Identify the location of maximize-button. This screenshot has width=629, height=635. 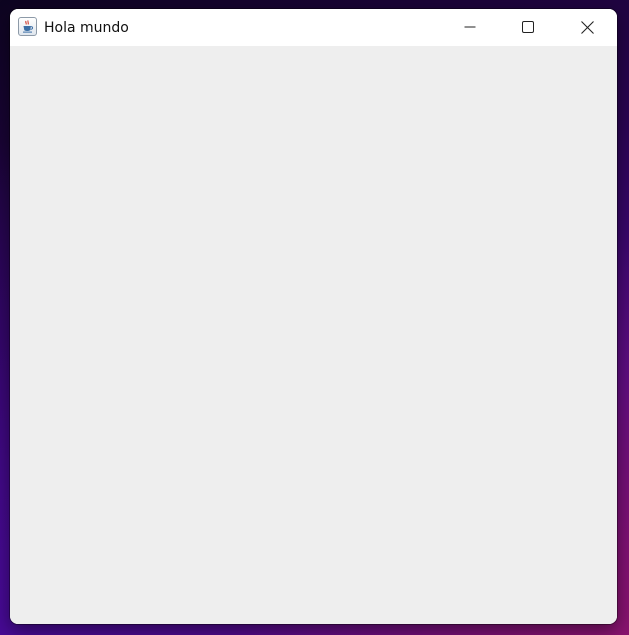
(528, 27).